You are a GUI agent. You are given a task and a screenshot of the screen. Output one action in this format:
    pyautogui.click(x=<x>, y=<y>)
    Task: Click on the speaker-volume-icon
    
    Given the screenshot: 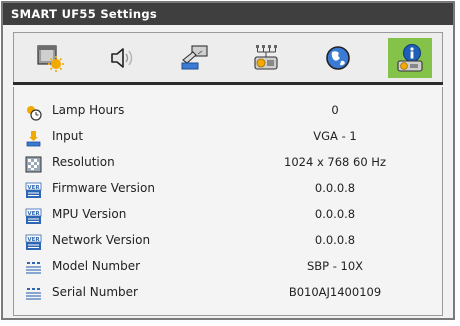 What is the action you would take?
    pyautogui.click(x=122, y=58)
    